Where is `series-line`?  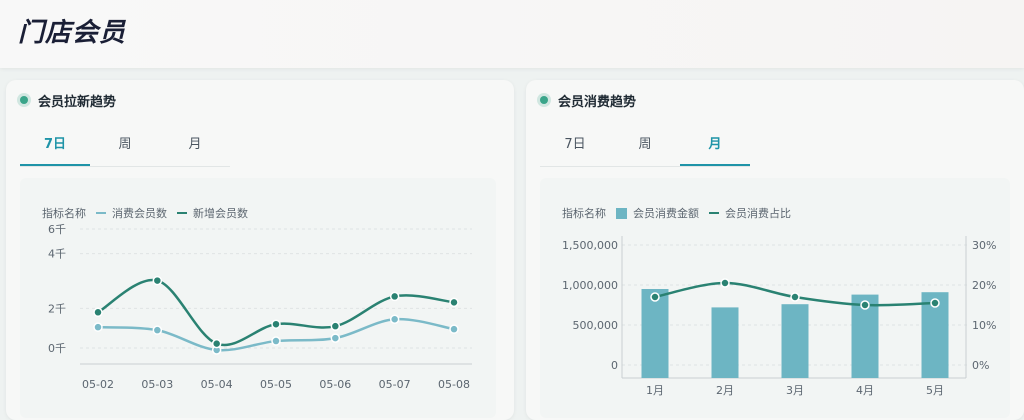 series-line is located at coordinates (276, 312).